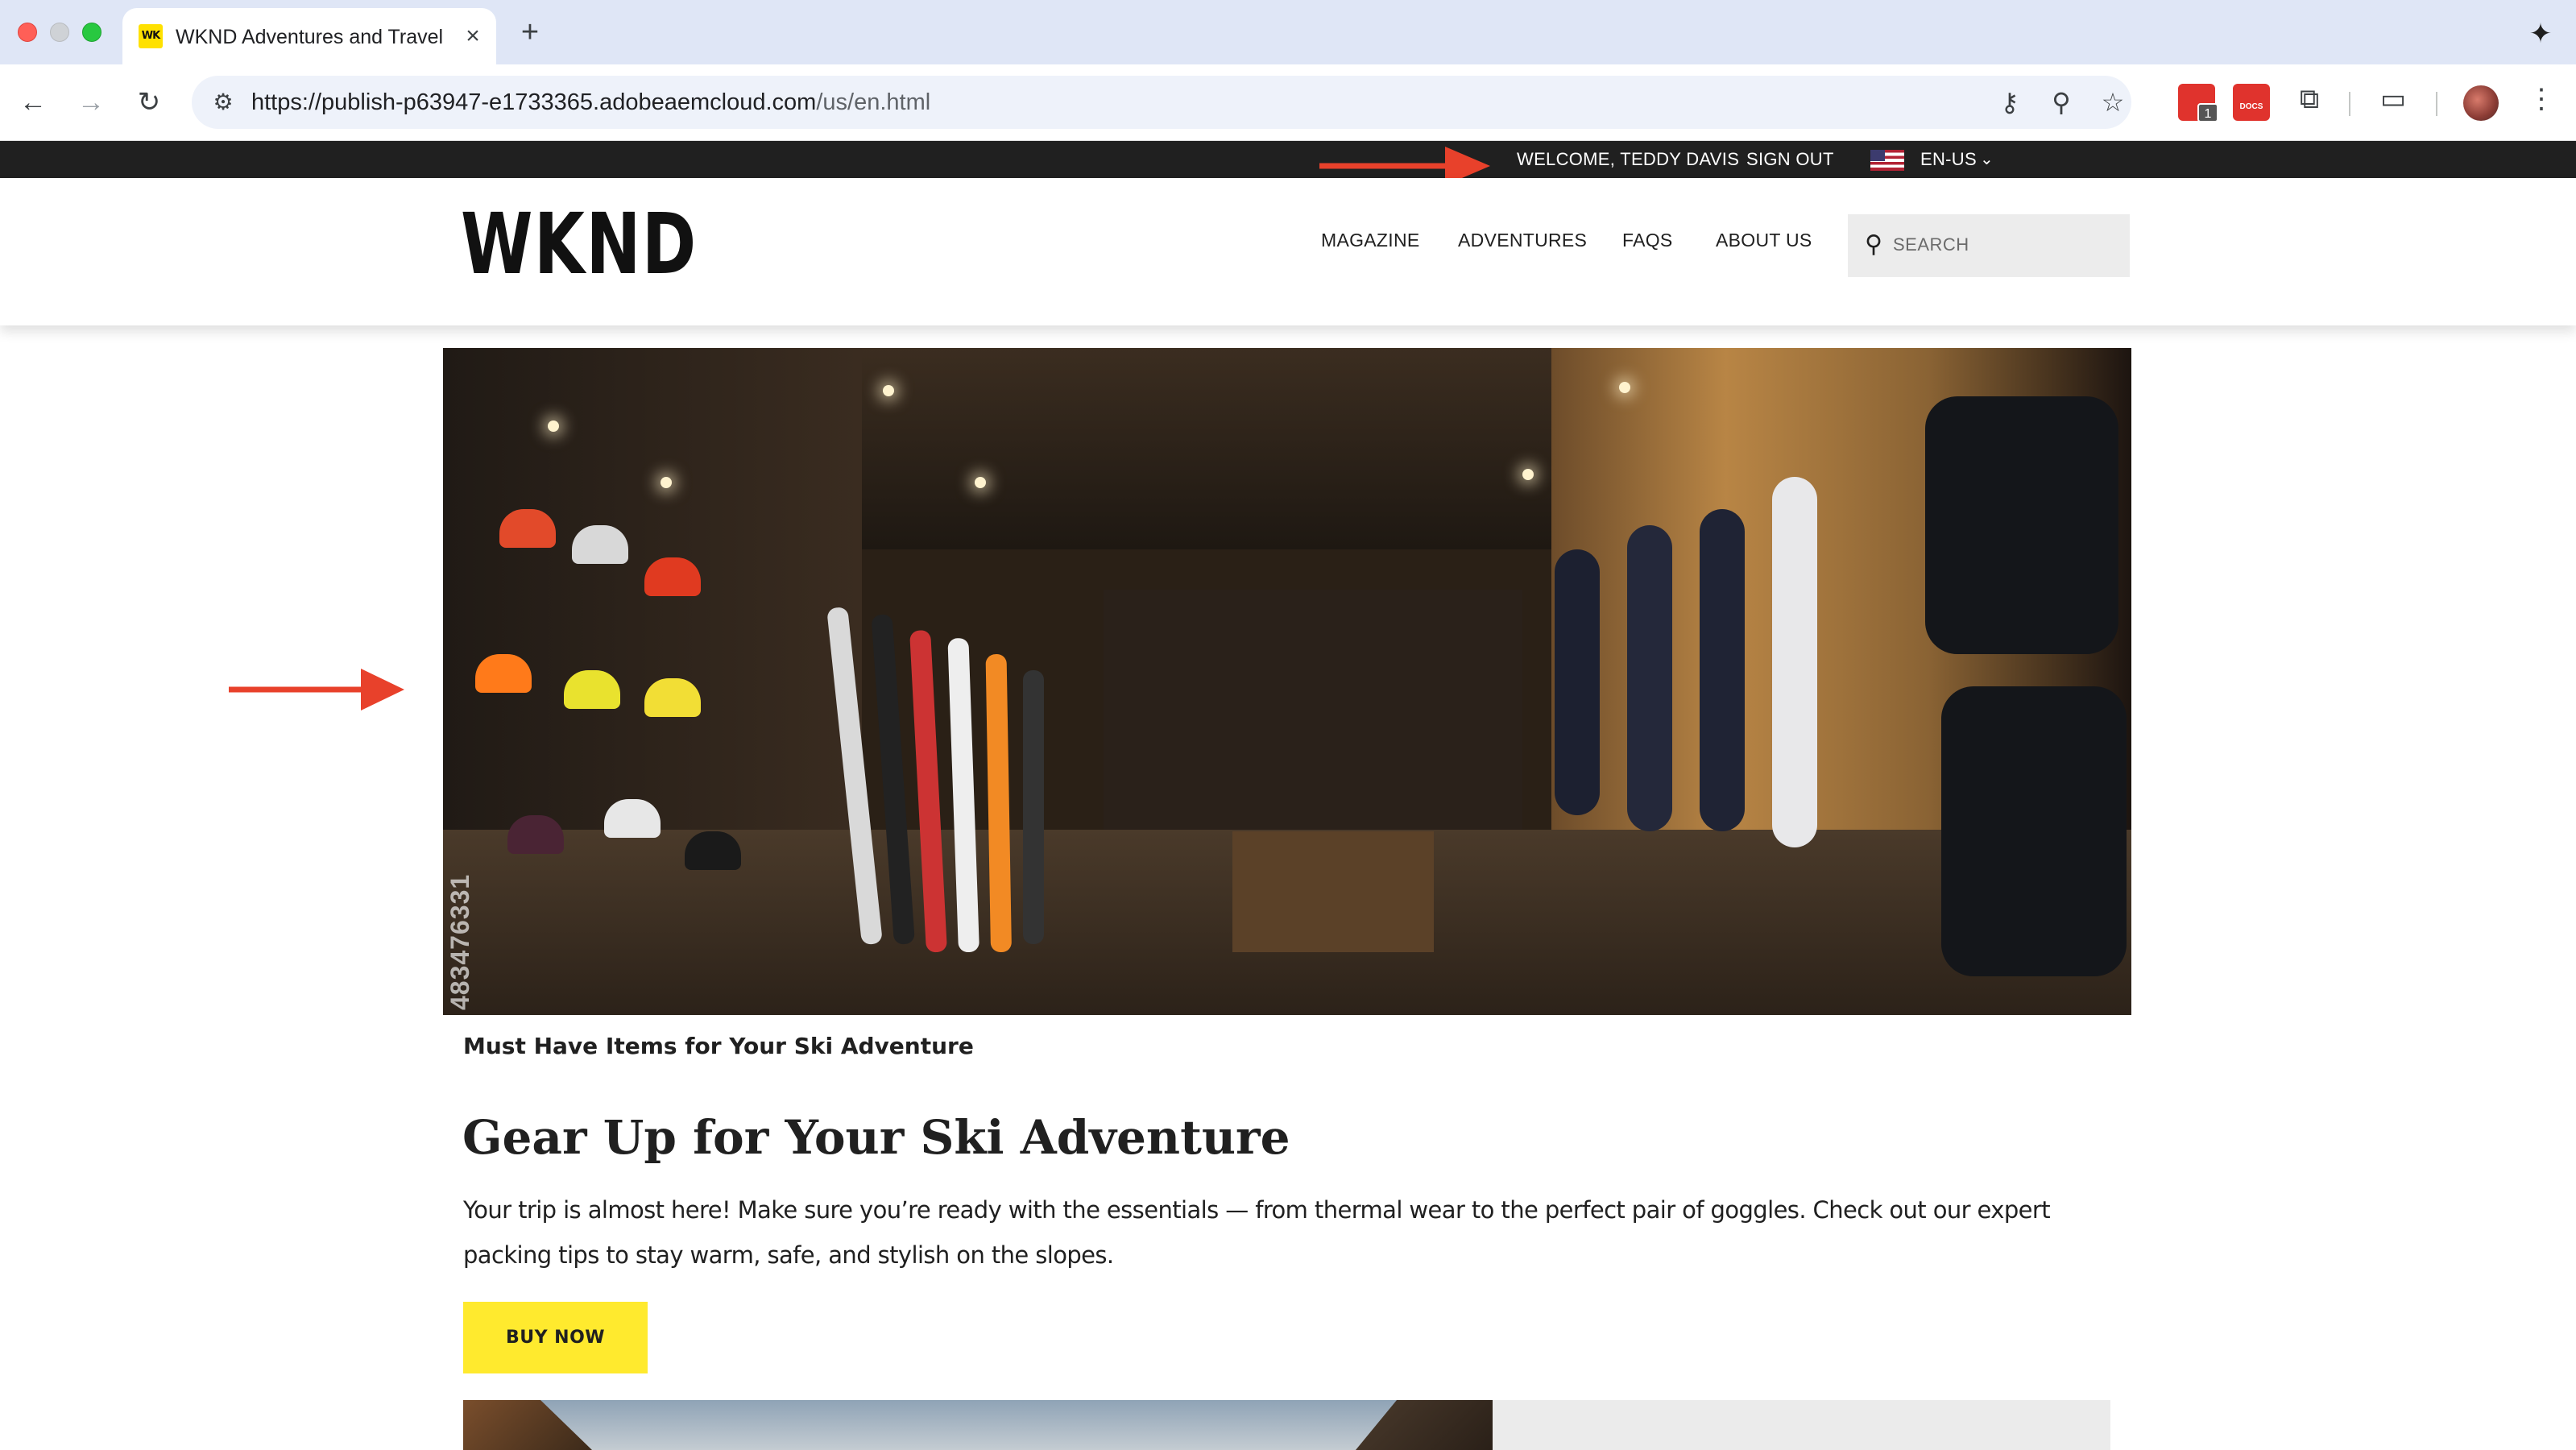  I want to click on nav-item-adventures: ADVENTURES, so click(1522, 241).